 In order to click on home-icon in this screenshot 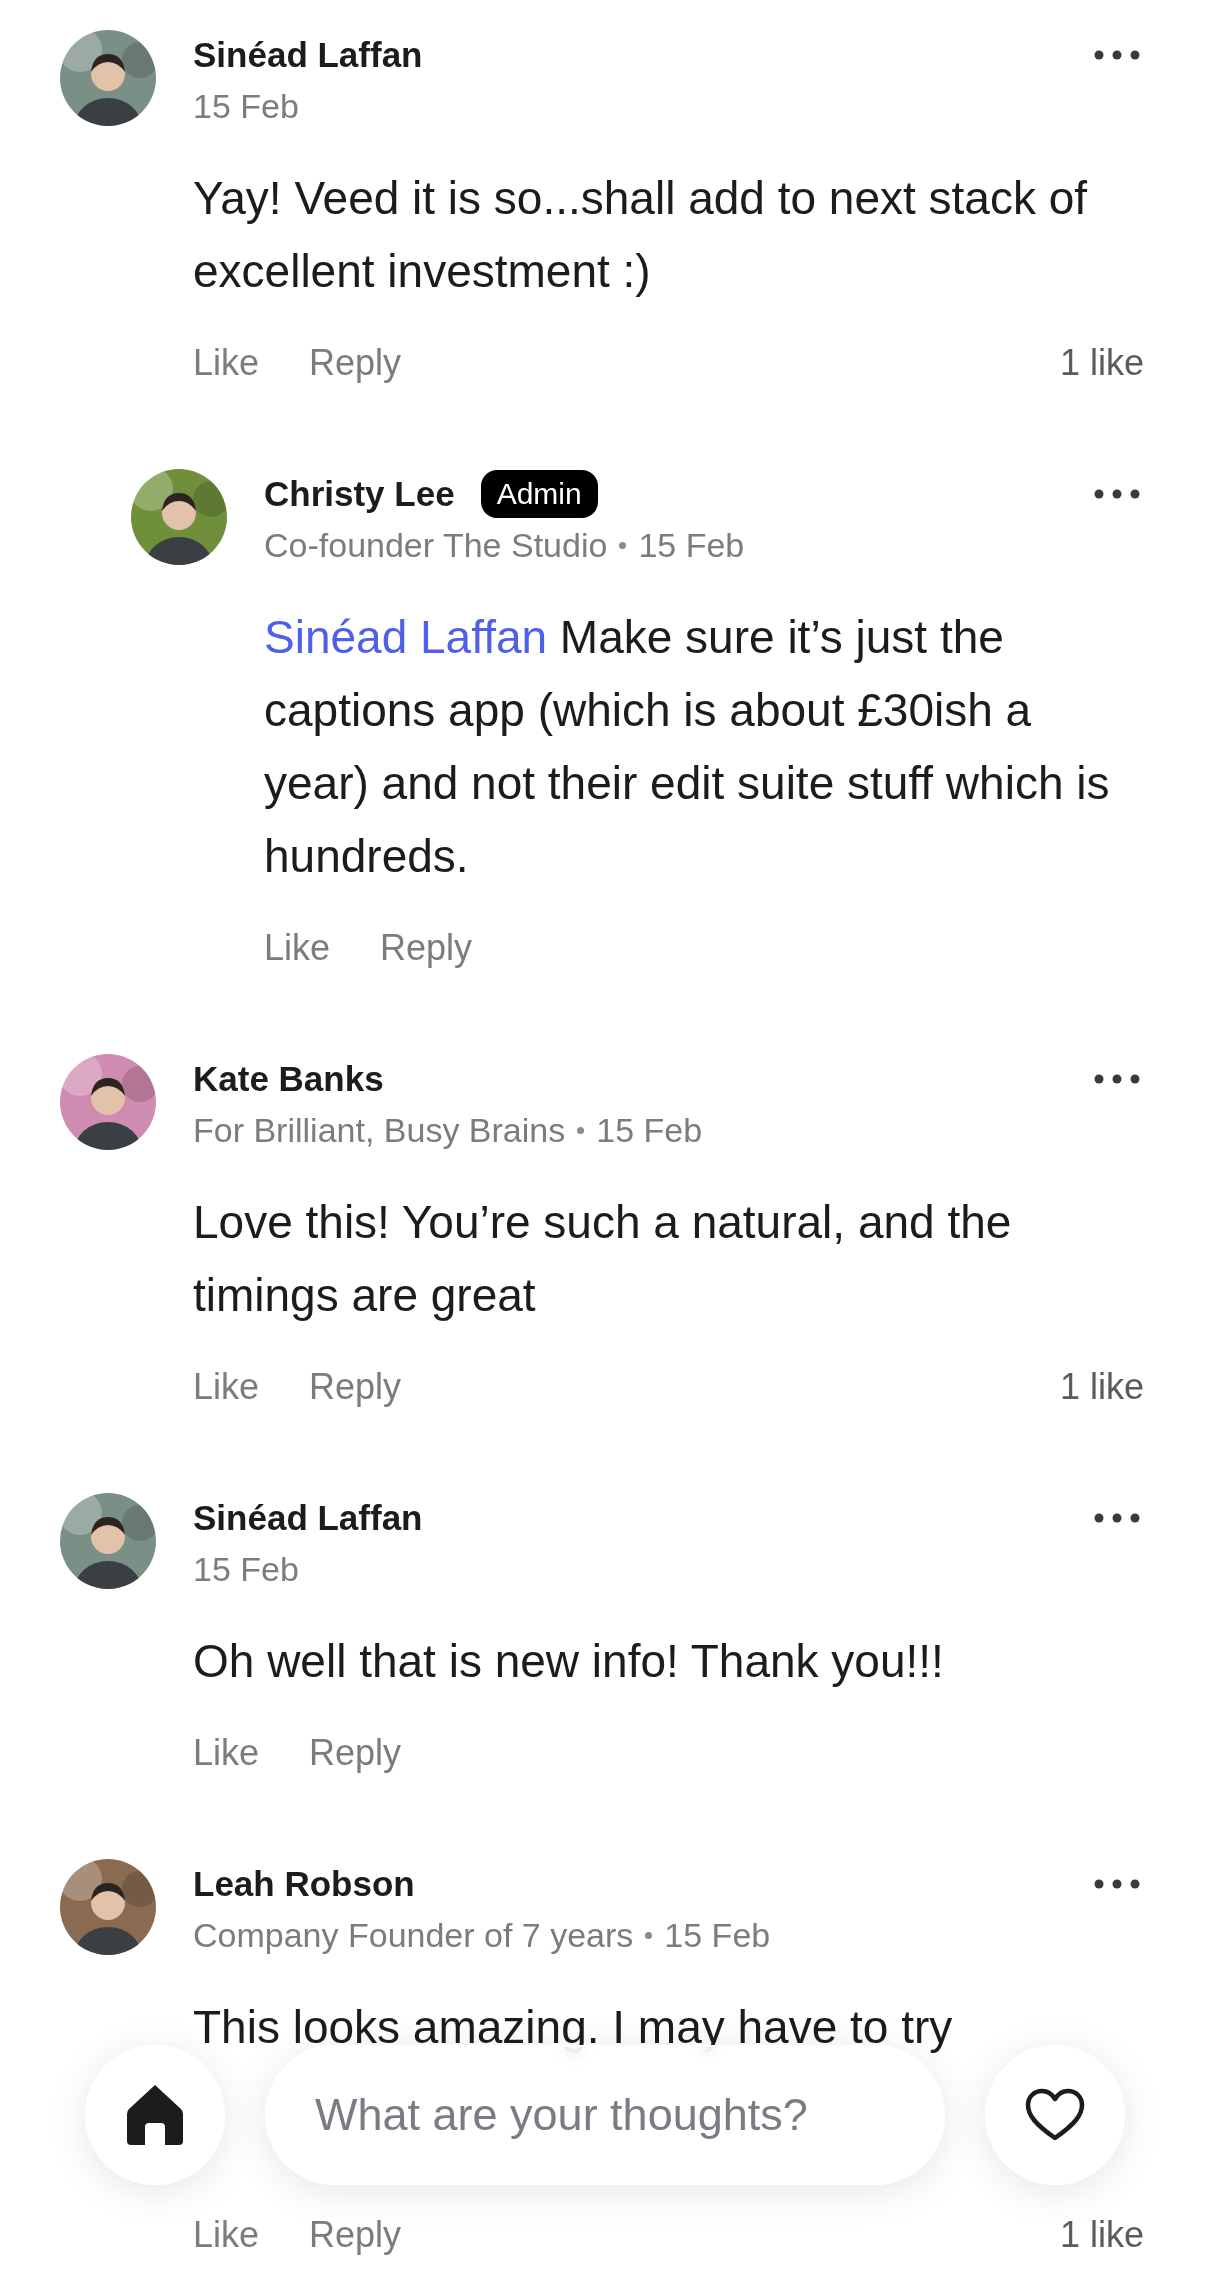, I will do `click(155, 2115)`.